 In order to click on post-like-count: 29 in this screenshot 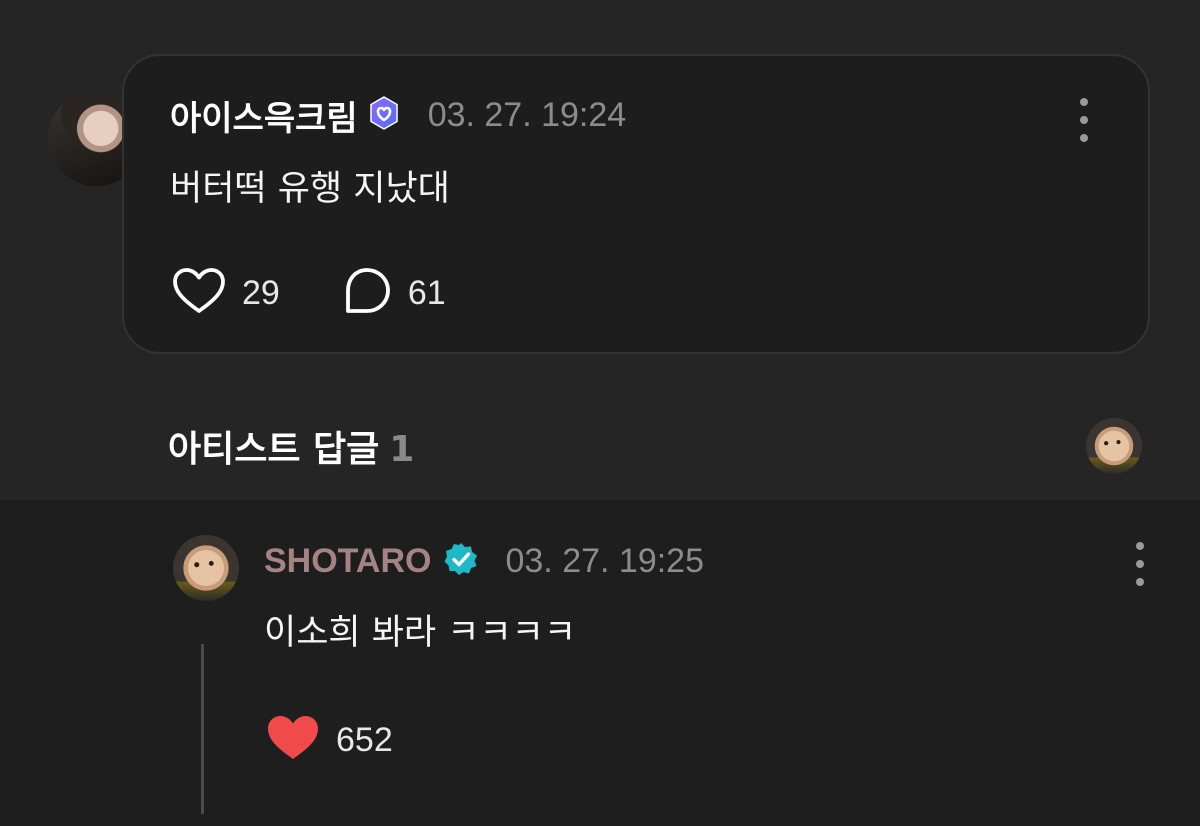, I will do `click(261, 292)`.